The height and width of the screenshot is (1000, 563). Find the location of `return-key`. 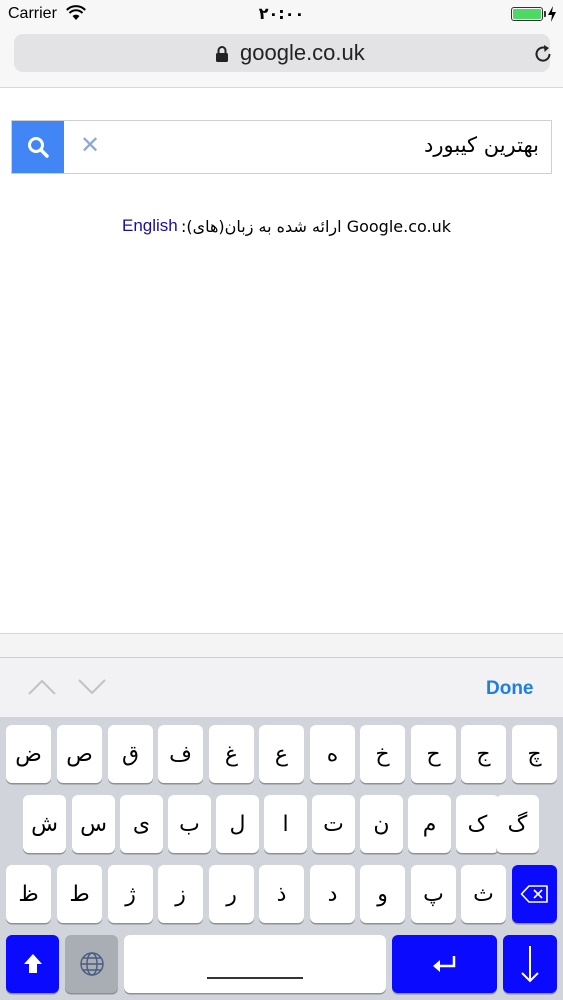

return-key is located at coordinates (444, 964).